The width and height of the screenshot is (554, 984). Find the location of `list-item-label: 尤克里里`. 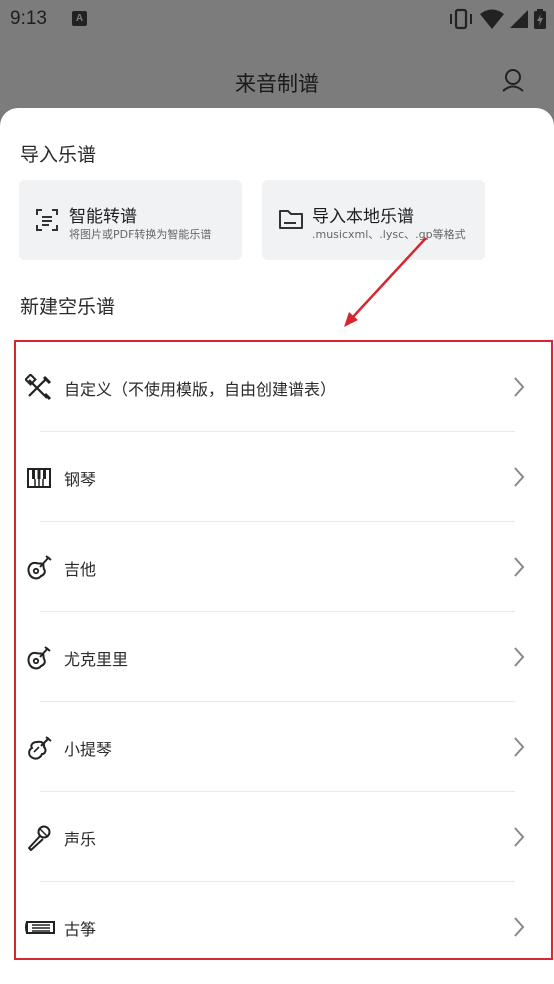

list-item-label: 尤克里里 is located at coordinates (96, 659).